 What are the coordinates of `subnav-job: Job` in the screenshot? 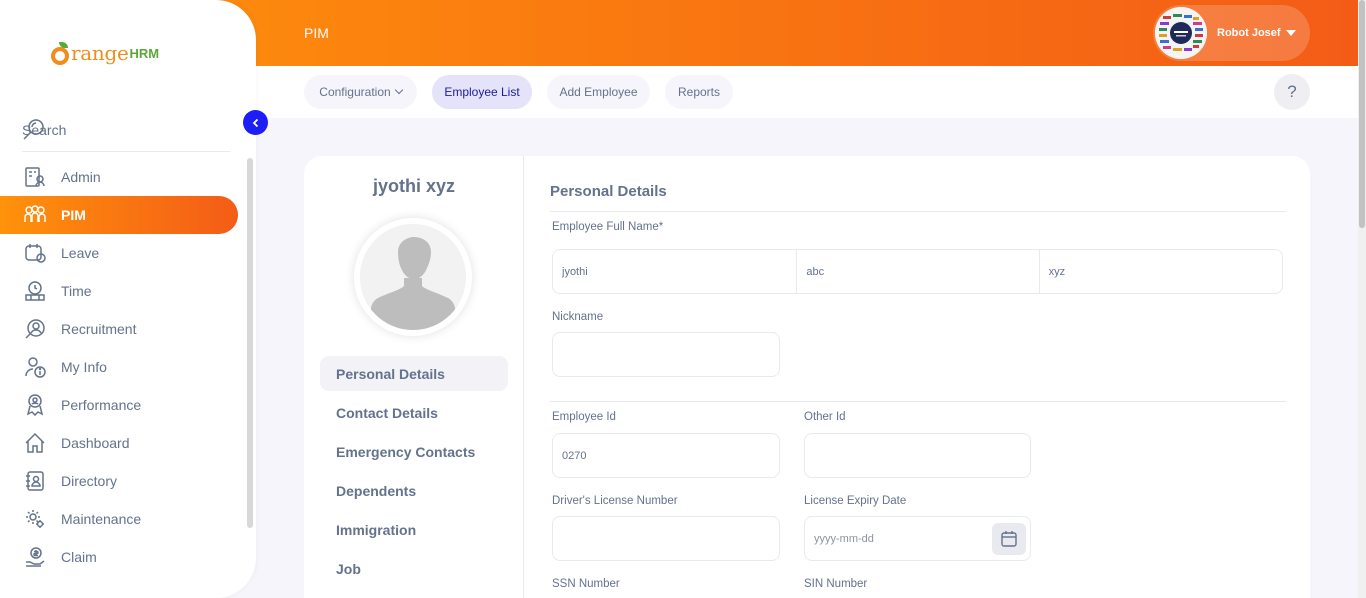 It's located at (414, 568).